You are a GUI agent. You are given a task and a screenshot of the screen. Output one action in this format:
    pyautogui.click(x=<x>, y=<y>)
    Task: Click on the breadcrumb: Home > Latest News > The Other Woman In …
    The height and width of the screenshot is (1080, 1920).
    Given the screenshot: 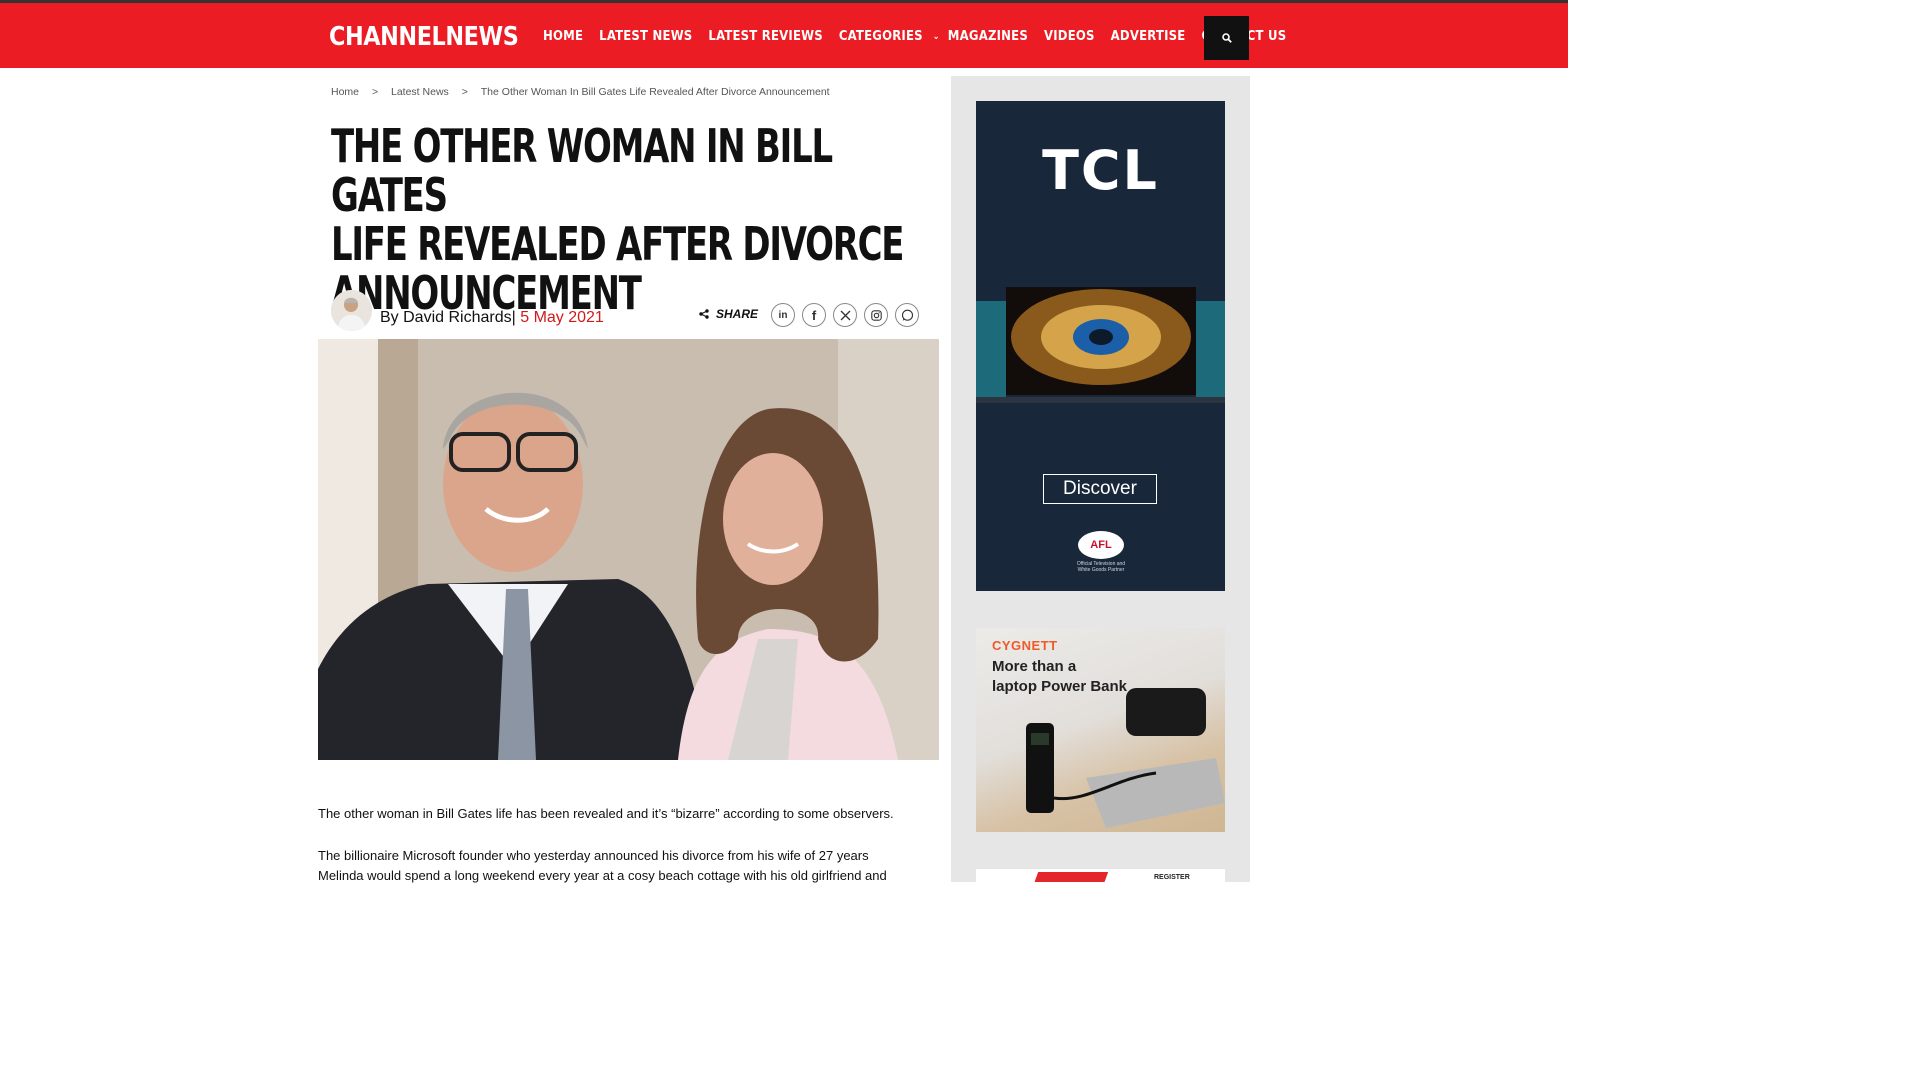 What is the action you would take?
    pyautogui.click(x=580, y=92)
    